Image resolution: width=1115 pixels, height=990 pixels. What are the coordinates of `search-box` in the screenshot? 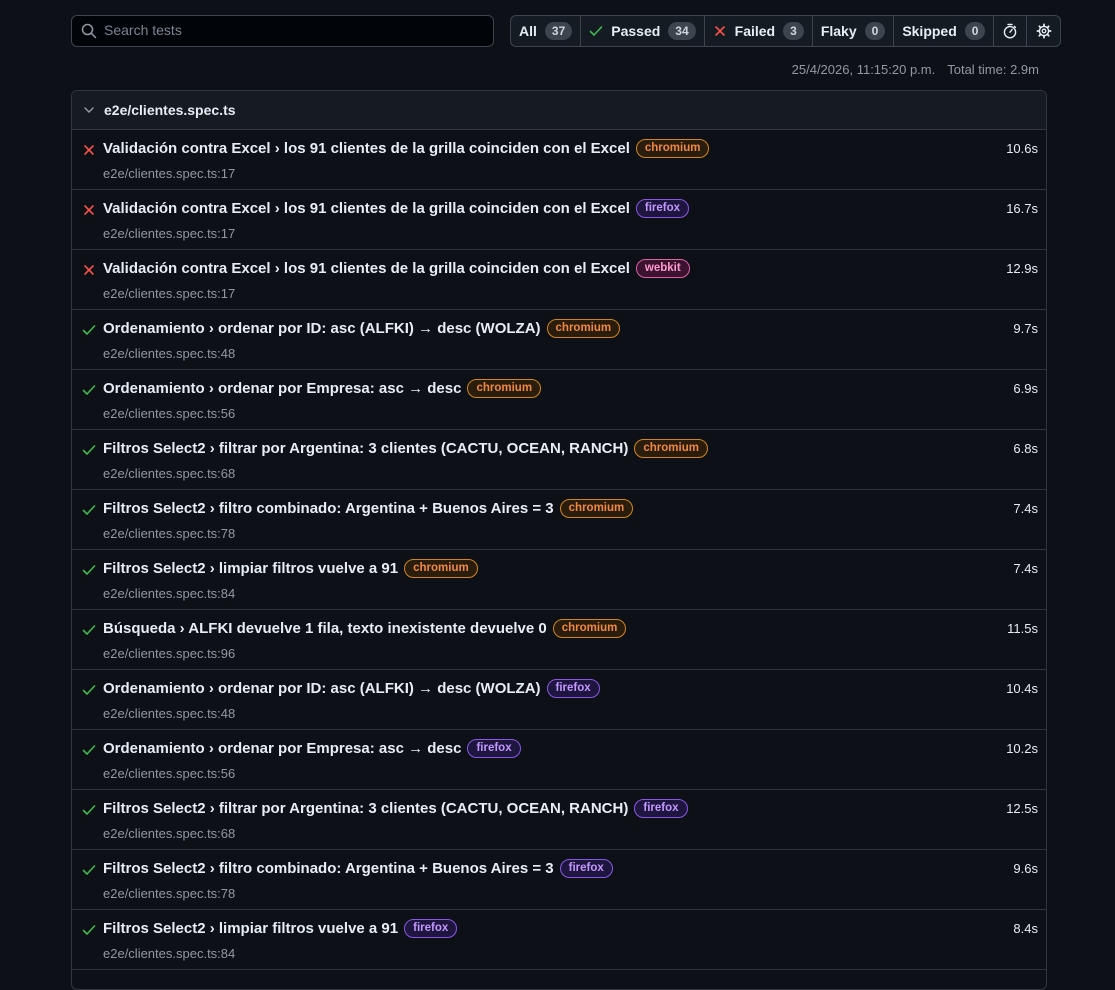 It's located at (282, 31).